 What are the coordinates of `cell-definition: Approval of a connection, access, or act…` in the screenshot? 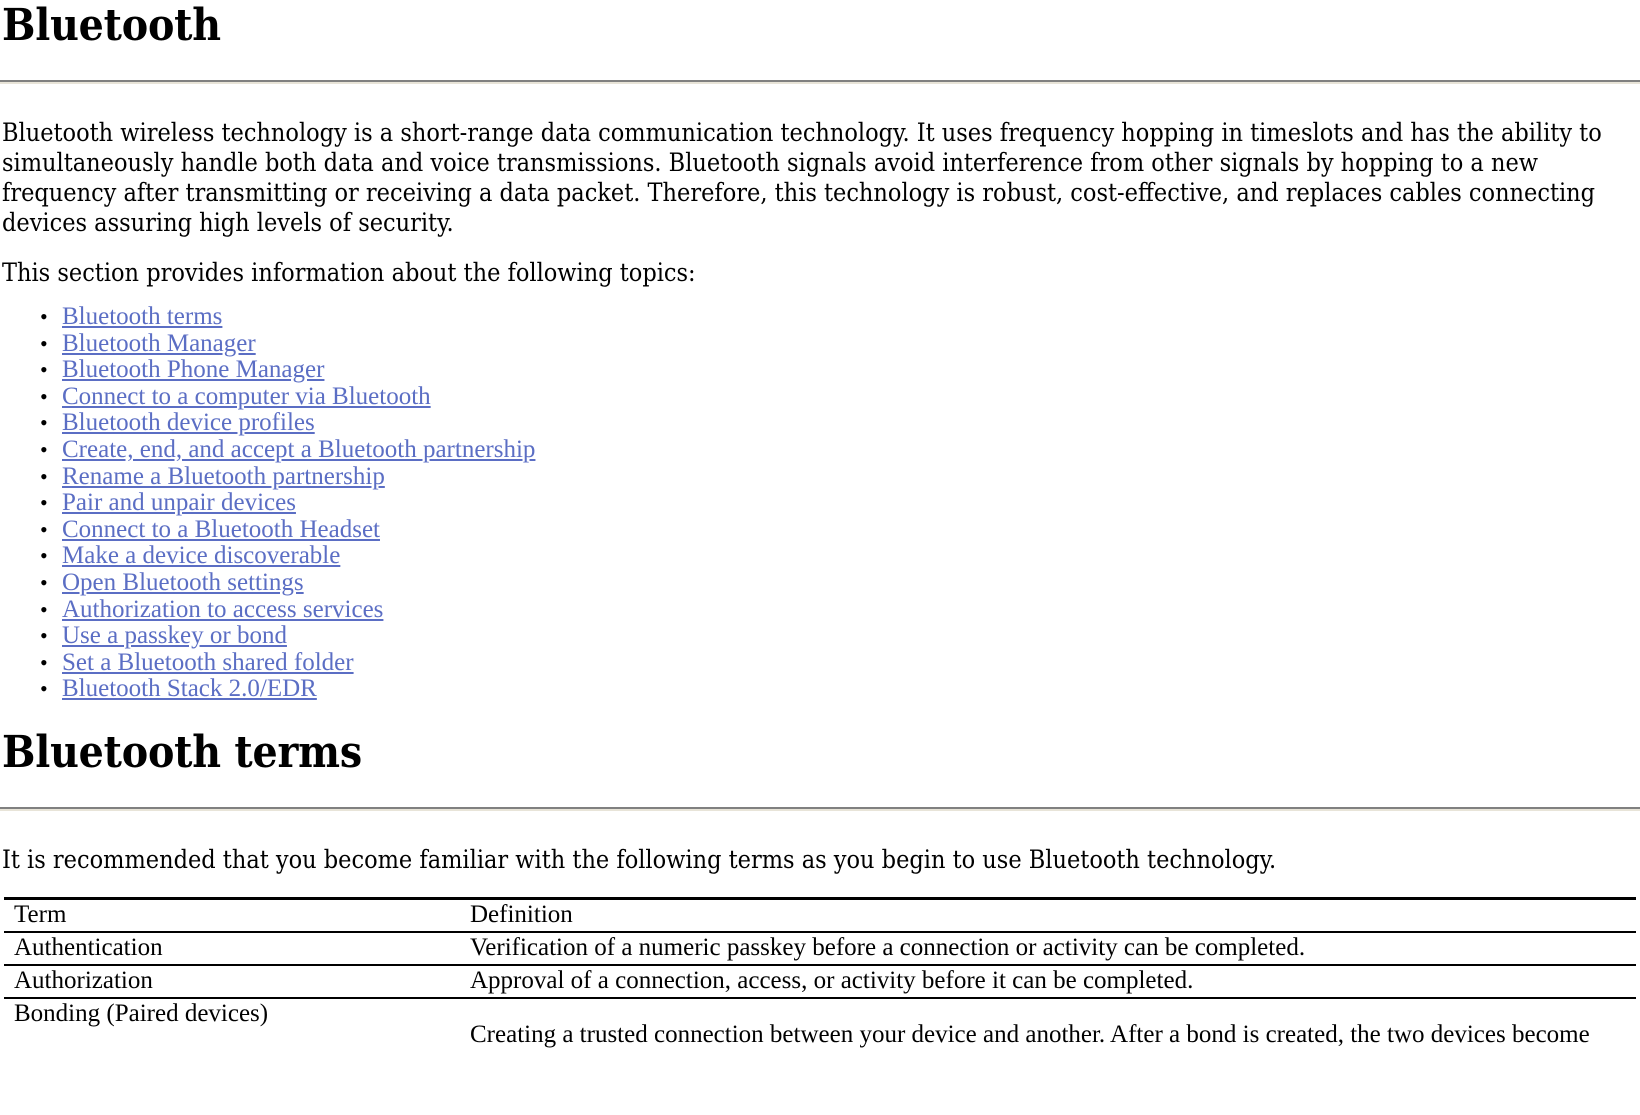 It's located at (1048, 981).